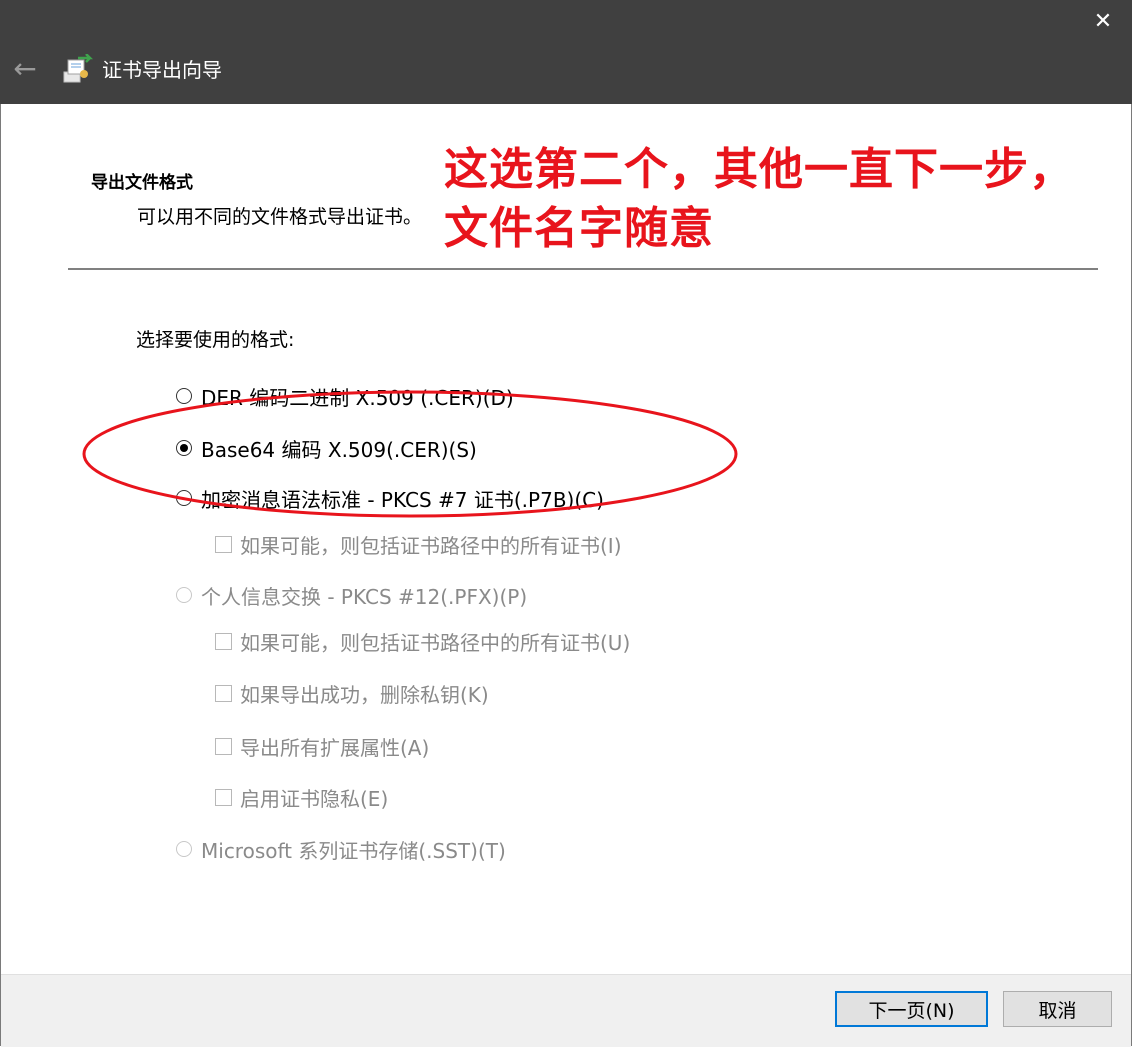 This screenshot has height=1047, width=1132. Describe the element at coordinates (579, 228) in the screenshot. I see `annotation-line-2: 文件名字随意` at that location.